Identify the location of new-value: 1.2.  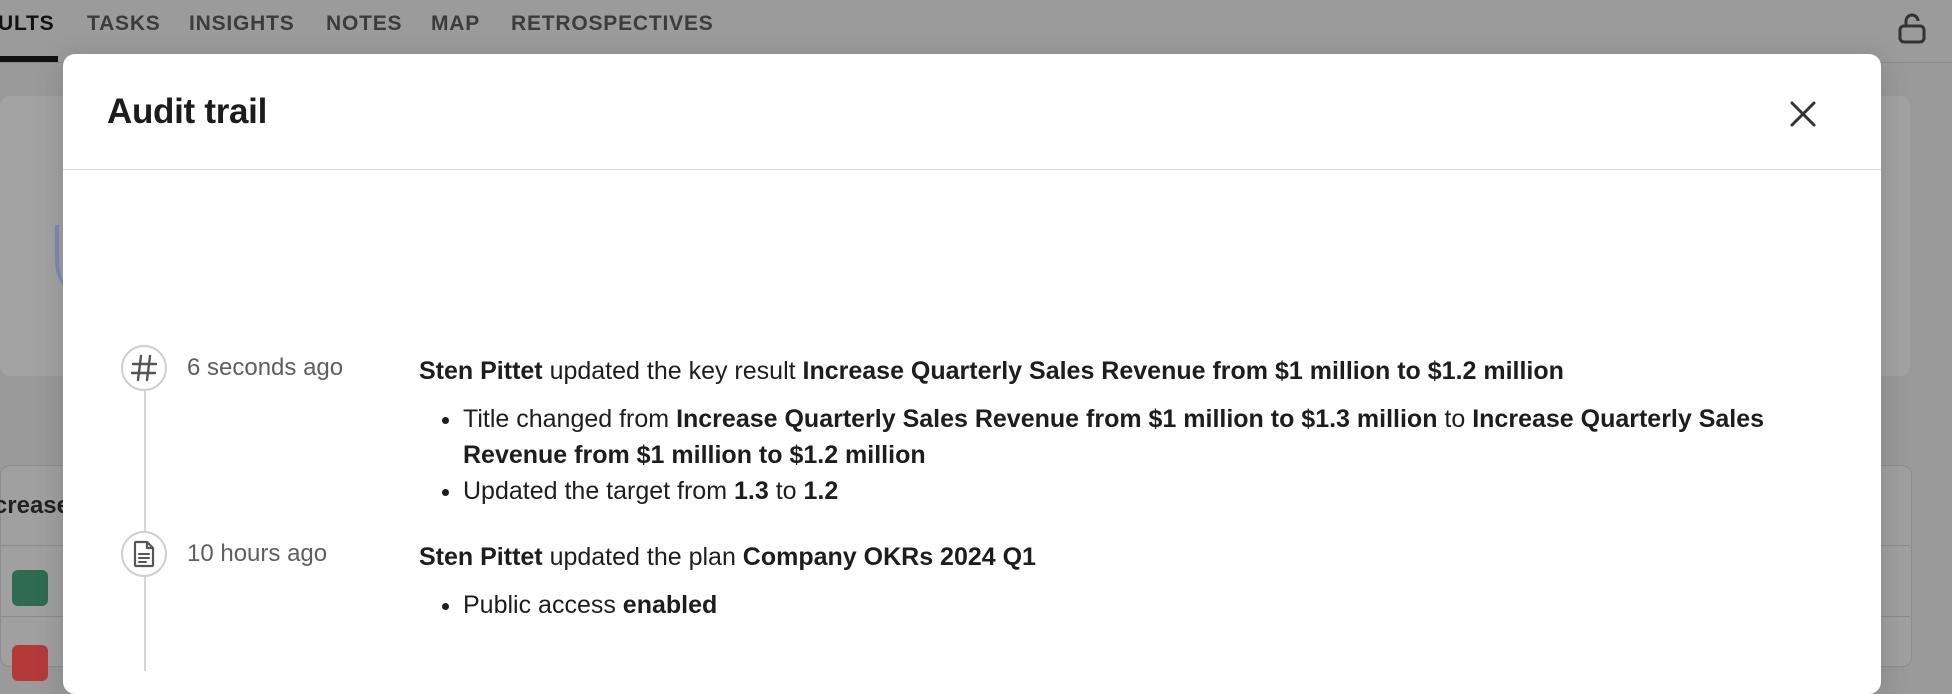
(821, 491).